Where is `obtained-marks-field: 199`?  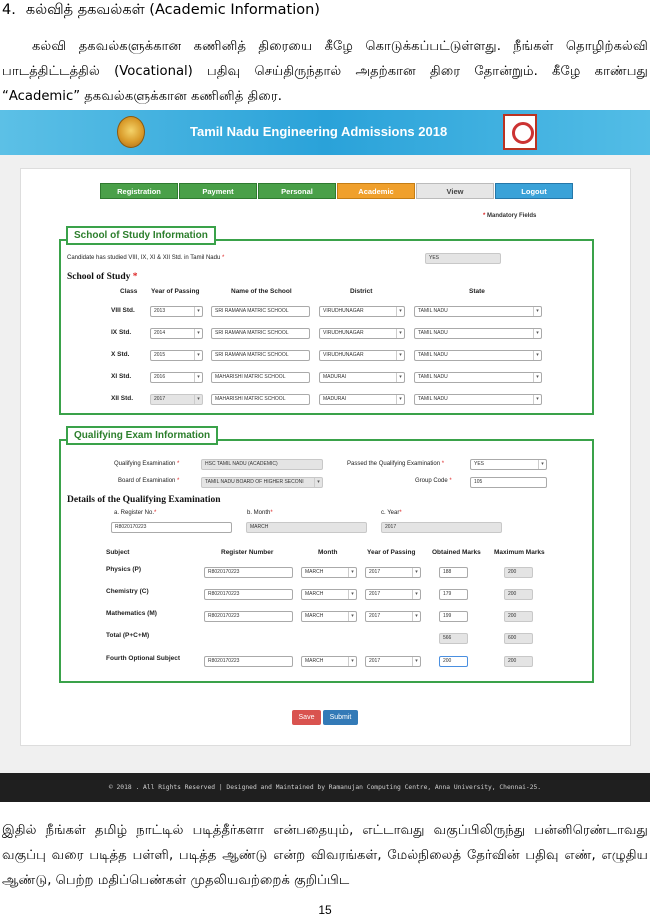 obtained-marks-field: 199 is located at coordinates (453, 616).